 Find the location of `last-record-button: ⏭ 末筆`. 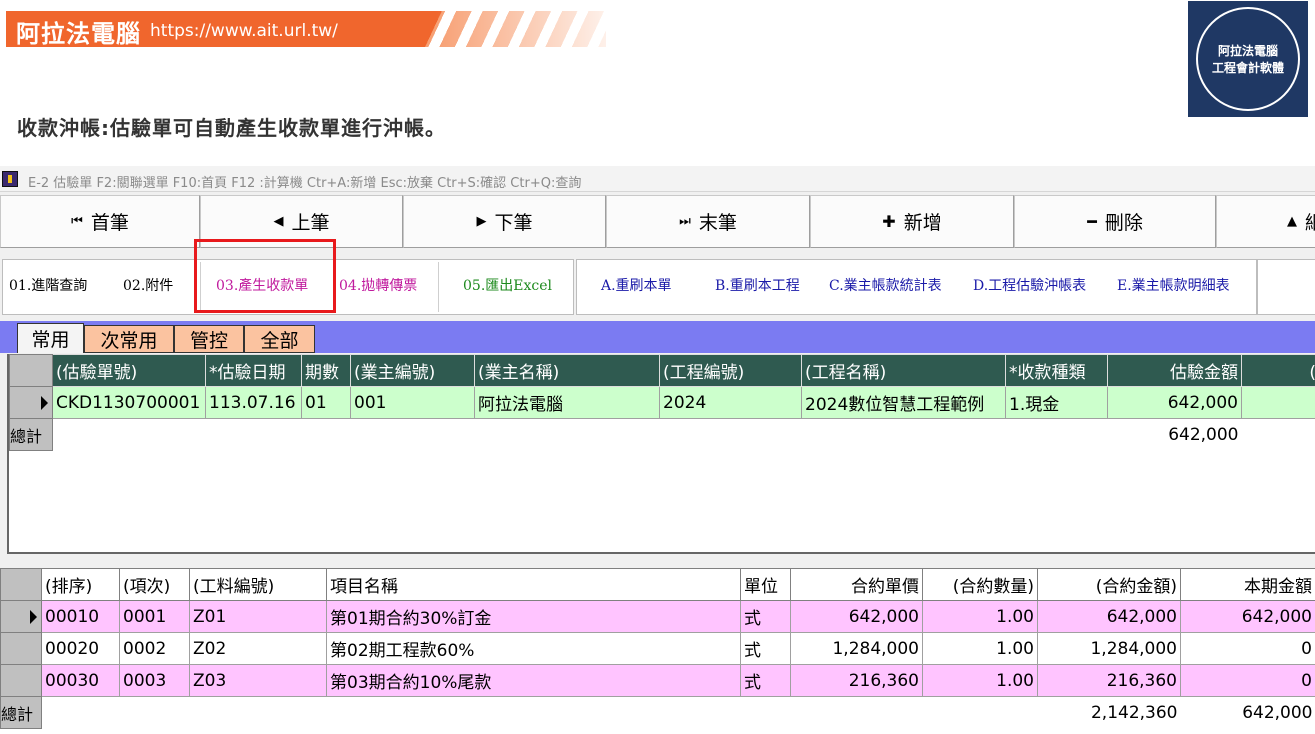

last-record-button: ⏭ 末筆 is located at coordinates (708, 221).